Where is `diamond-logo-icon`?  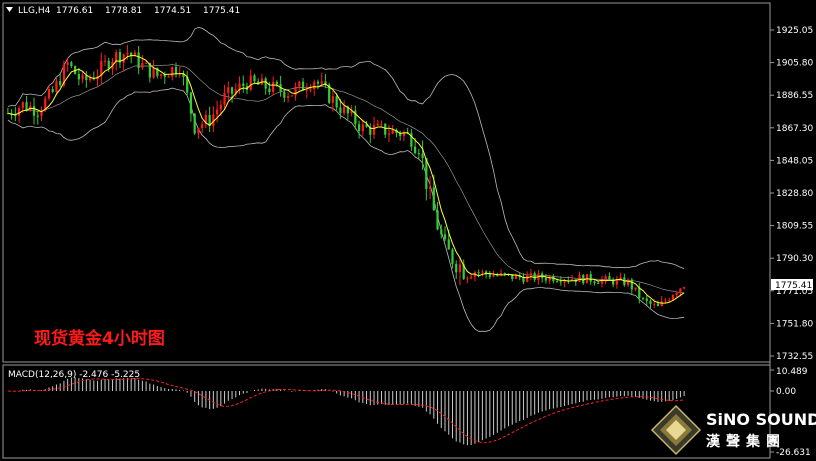
diamond-logo-icon is located at coordinates (676, 430).